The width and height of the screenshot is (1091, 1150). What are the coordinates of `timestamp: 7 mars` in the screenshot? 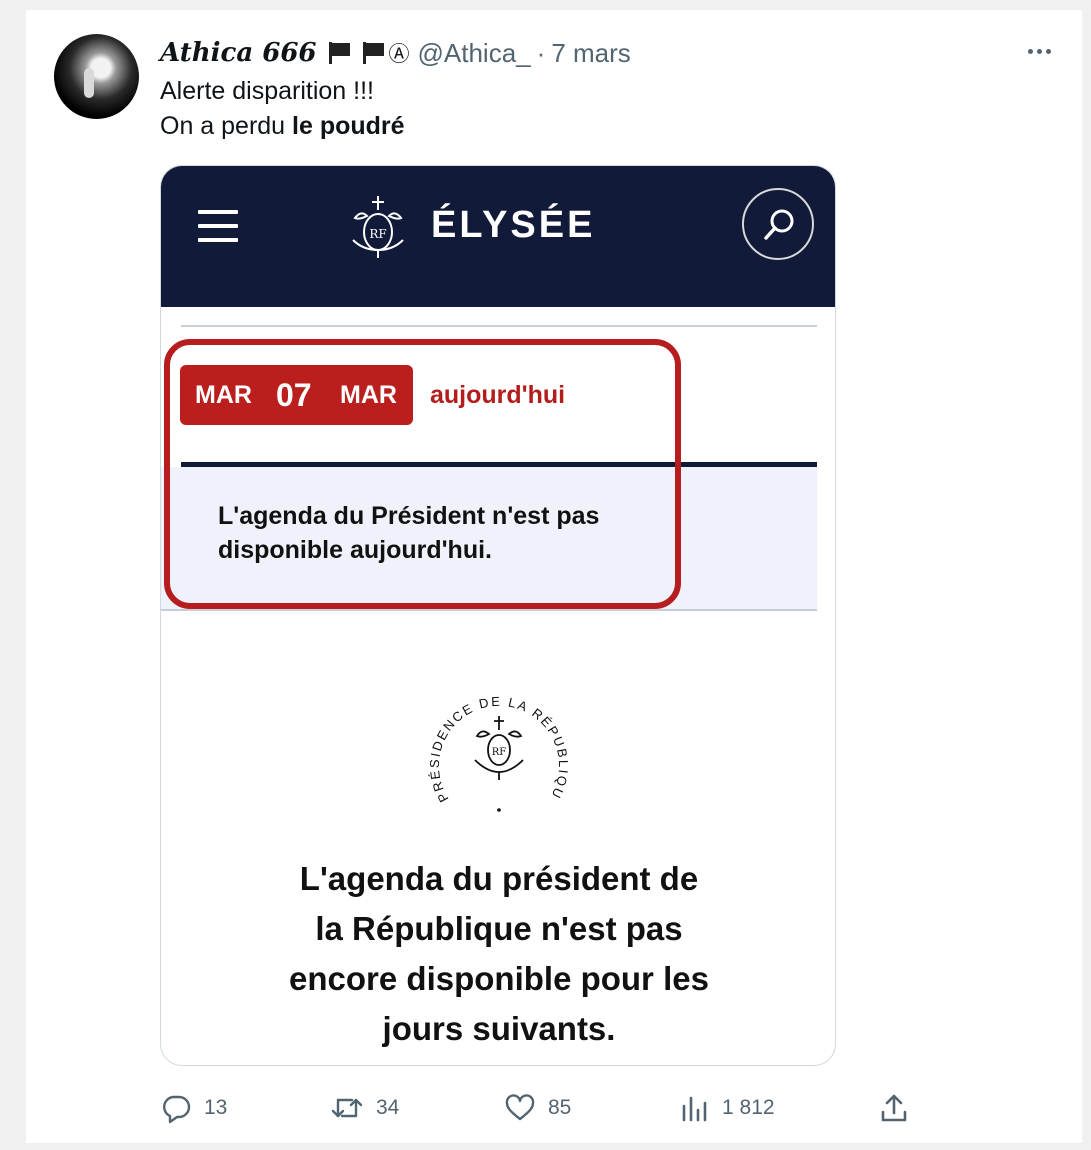 It's located at (590, 53).